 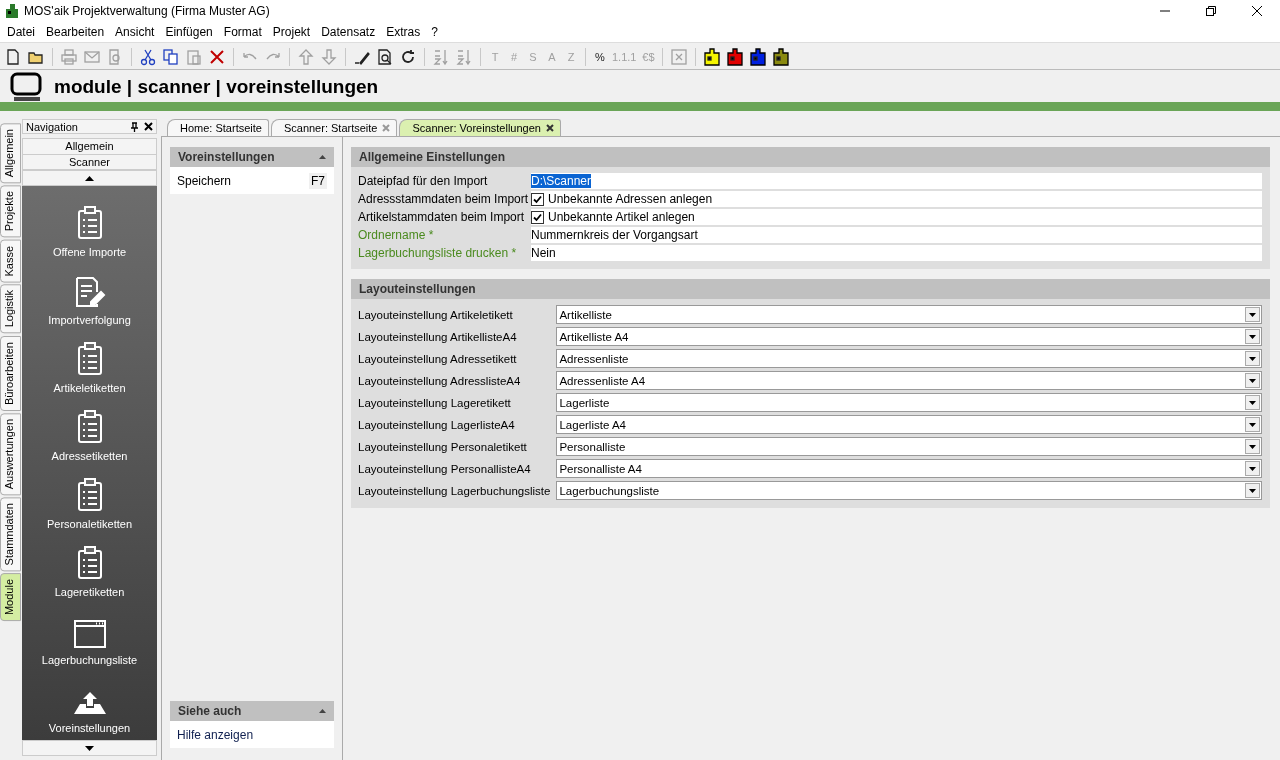 I want to click on field-label: Dateipfad für den Import, so click(x=423, y=181).